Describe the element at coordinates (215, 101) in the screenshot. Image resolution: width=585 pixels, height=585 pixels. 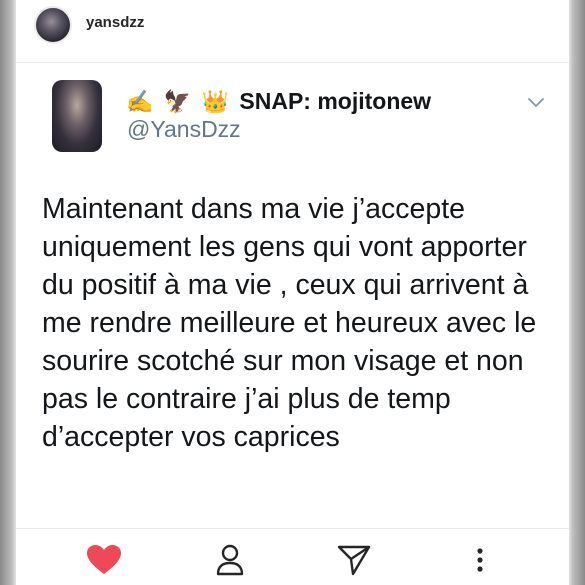
I see `crown-emoji: 👑` at that location.